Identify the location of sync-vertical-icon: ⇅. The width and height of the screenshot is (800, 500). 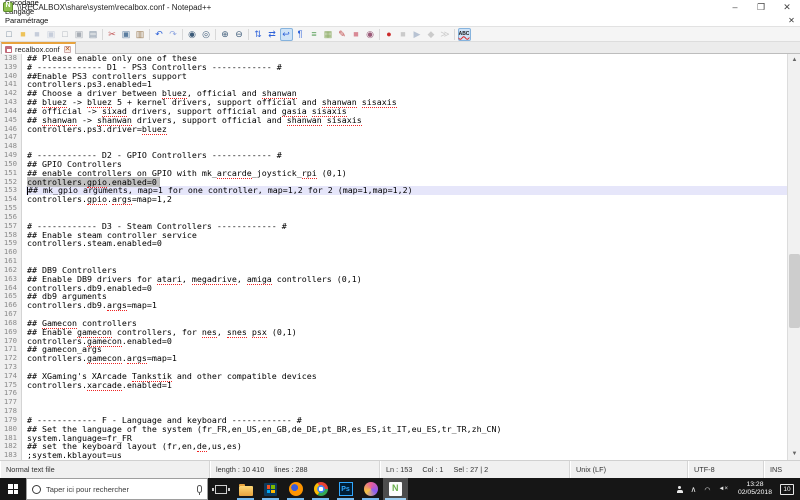
(258, 34).